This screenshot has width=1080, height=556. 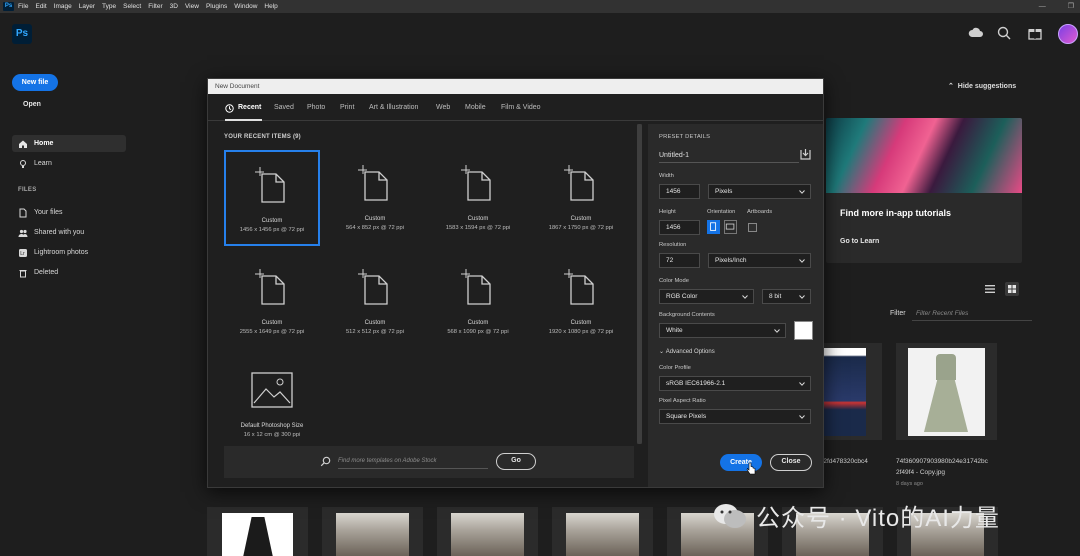 What do you see at coordinates (23, 6) in the screenshot?
I see `menu-file: File` at bounding box center [23, 6].